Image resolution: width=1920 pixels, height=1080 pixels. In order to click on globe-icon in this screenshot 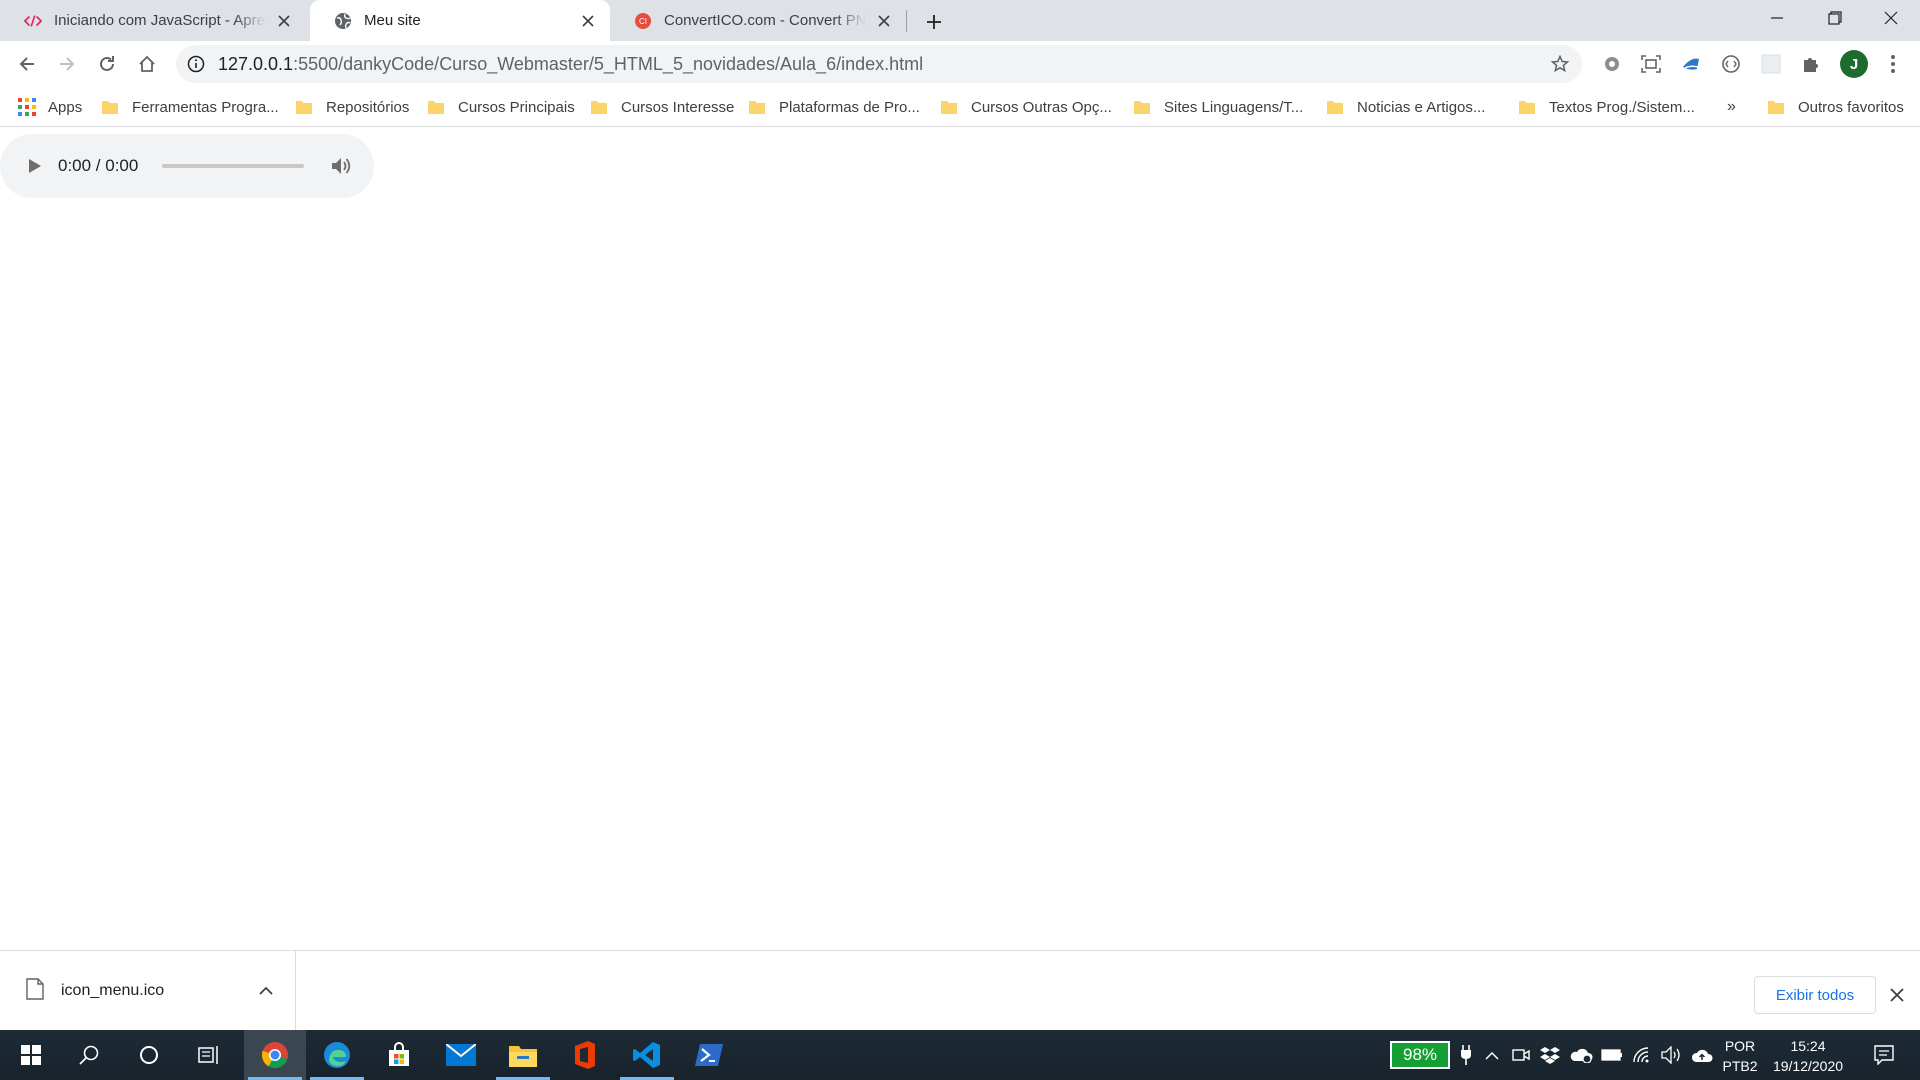, I will do `click(343, 21)`.